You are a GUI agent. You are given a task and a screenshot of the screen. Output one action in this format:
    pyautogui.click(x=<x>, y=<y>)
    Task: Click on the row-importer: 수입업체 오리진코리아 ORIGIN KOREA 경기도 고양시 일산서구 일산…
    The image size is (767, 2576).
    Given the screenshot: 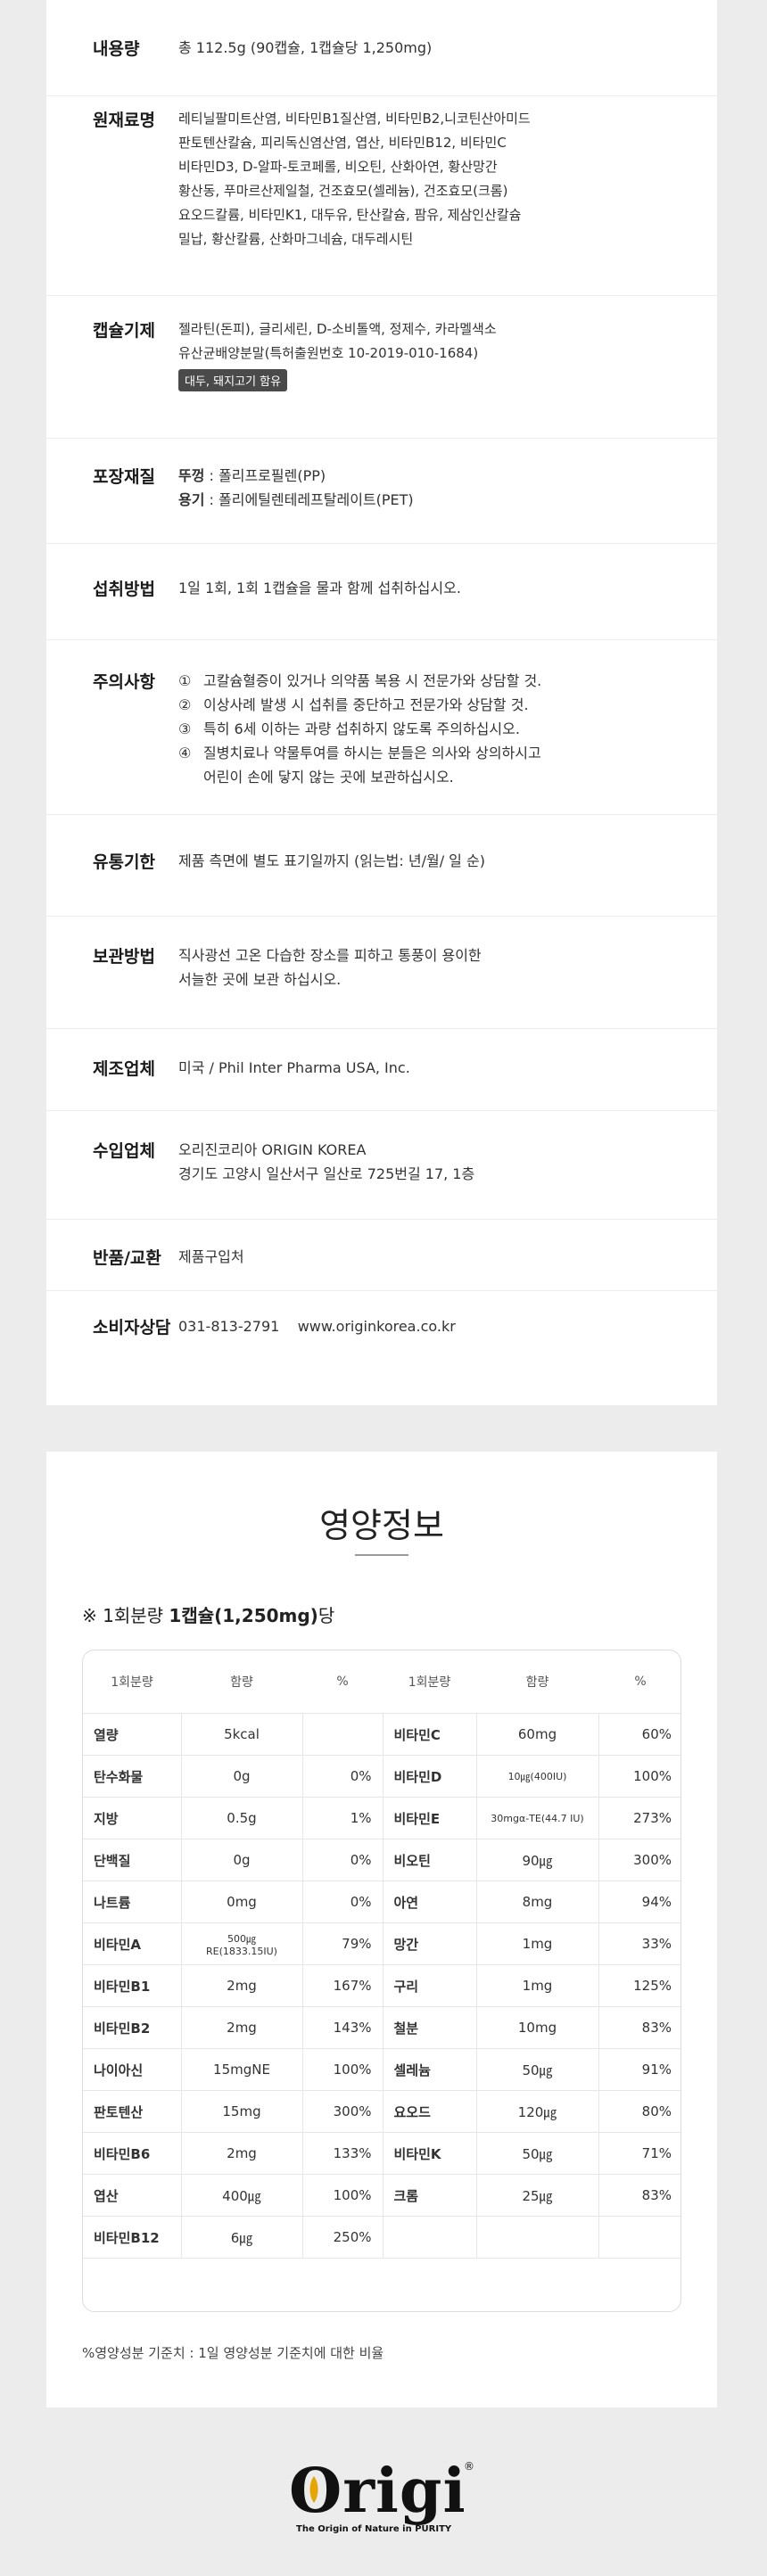 What is the action you would take?
    pyautogui.click(x=381, y=1165)
    